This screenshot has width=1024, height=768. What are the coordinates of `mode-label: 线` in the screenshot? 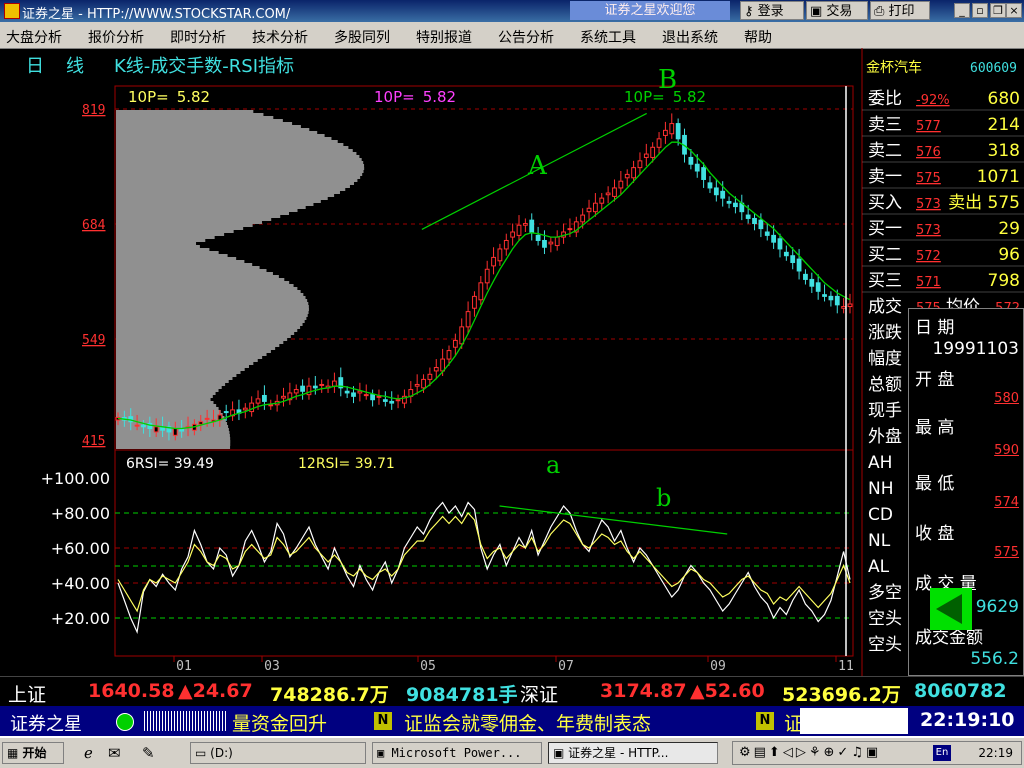 It's located at (75, 66).